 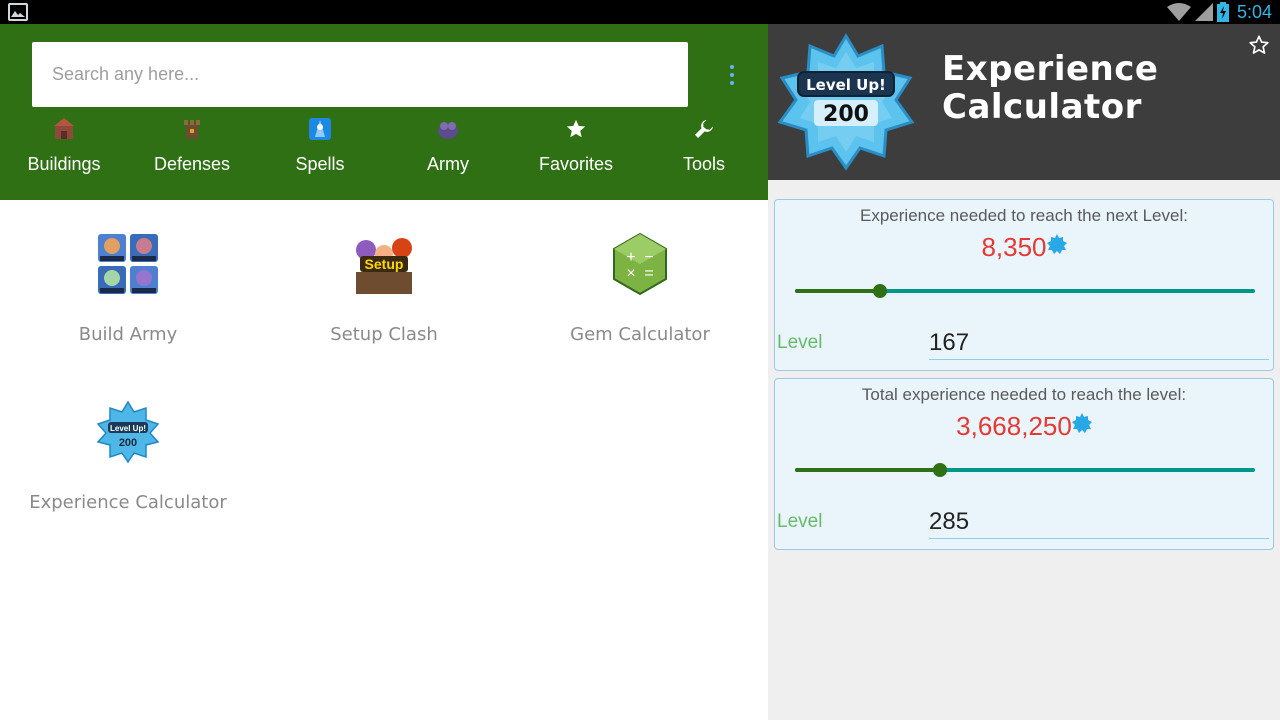 What do you see at coordinates (320, 164) in the screenshot?
I see `tab-label: Spells` at bounding box center [320, 164].